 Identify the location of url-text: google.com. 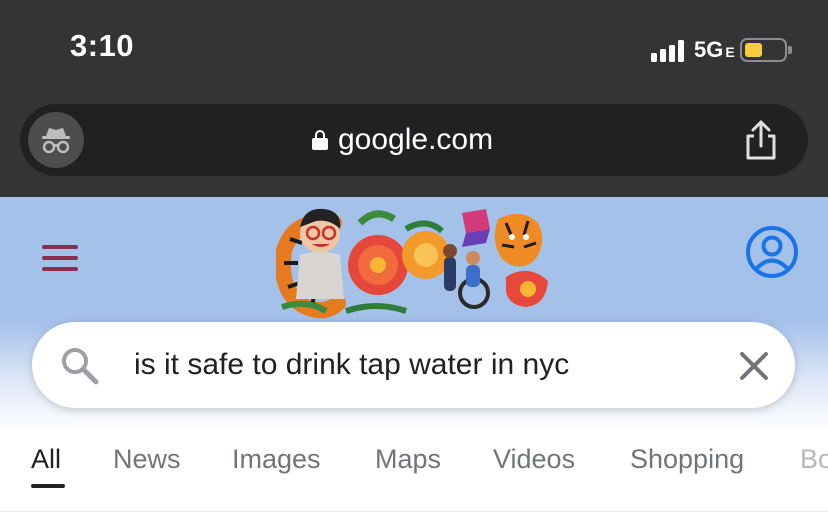
(416, 139).